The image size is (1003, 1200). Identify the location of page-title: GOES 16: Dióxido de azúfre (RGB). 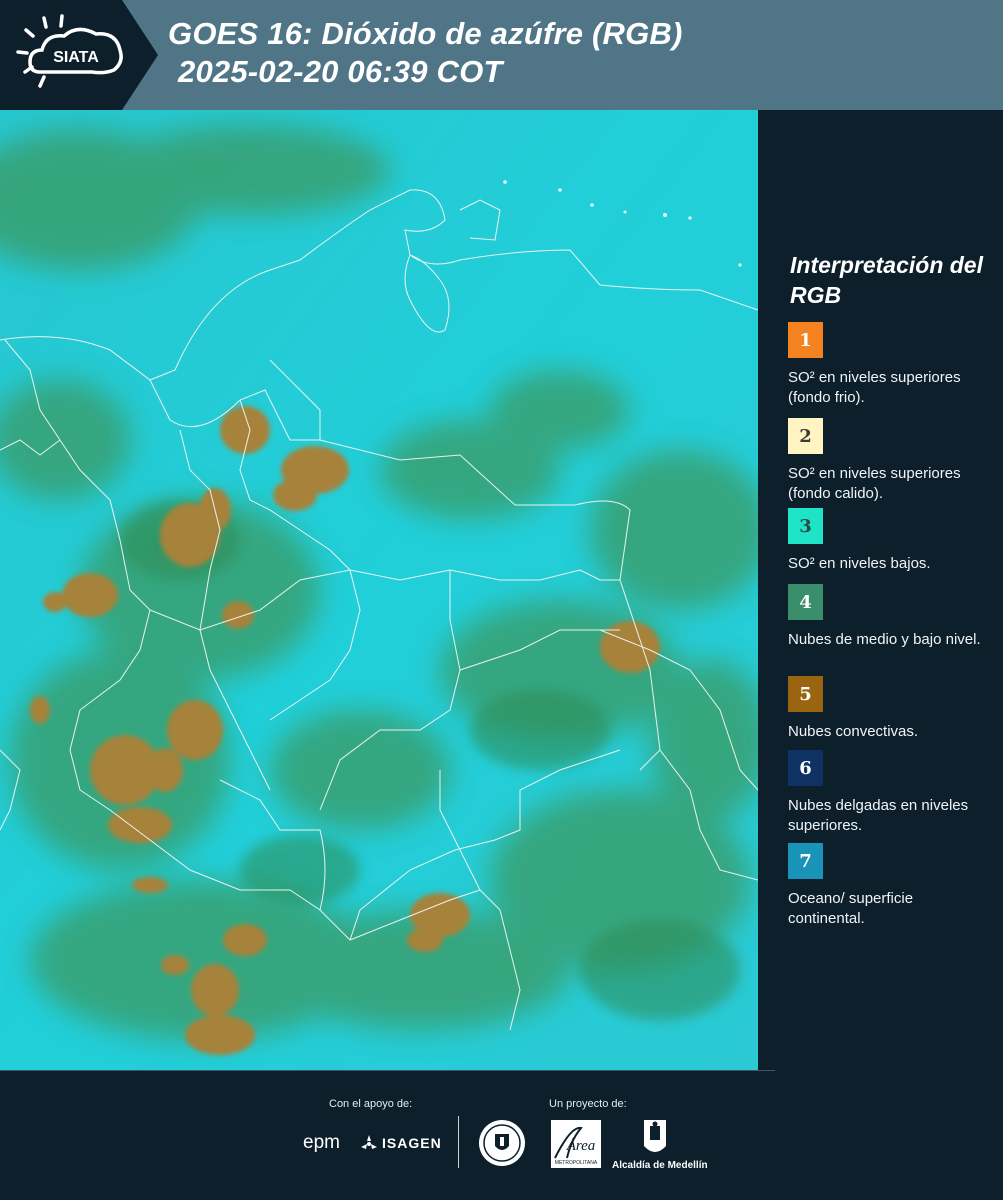
(425, 33).